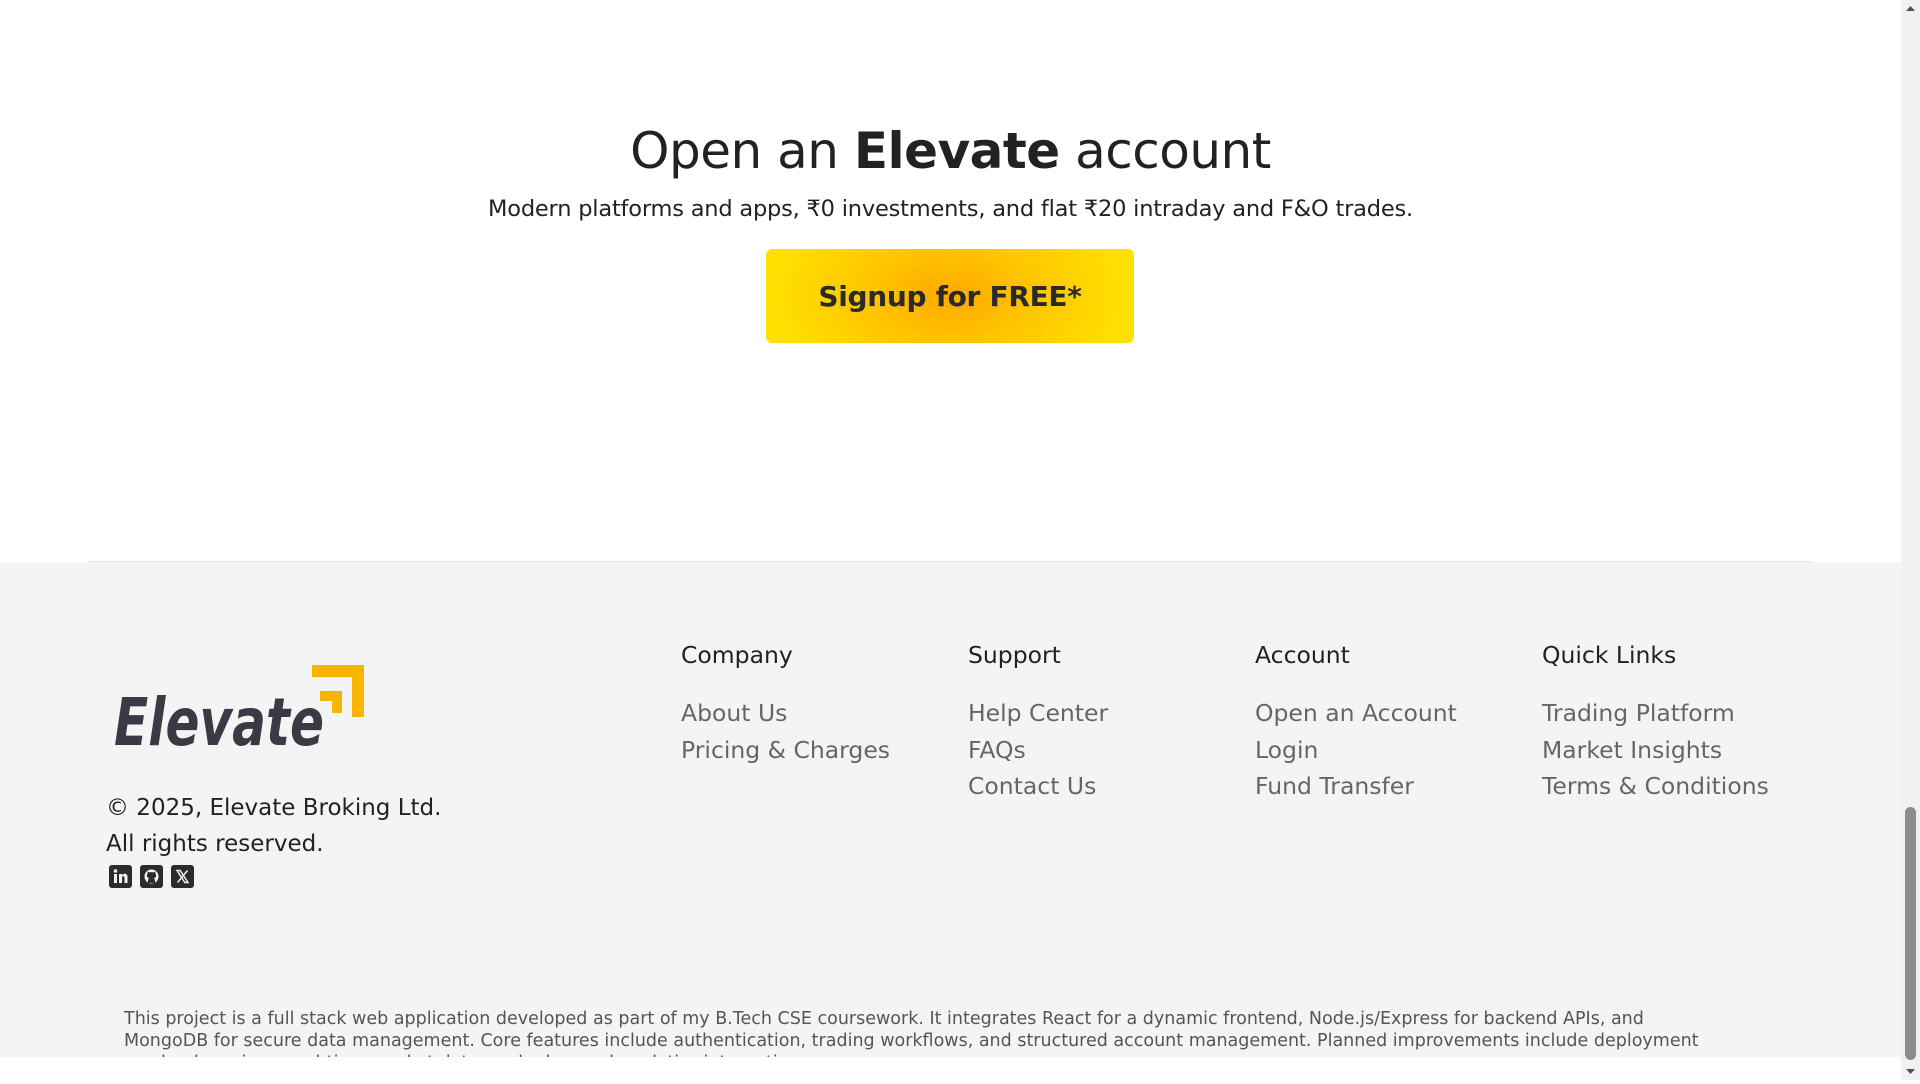 The height and width of the screenshot is (1084, 1920). I want to click on cta-title: Open an Elevate account, so click(950, 151).